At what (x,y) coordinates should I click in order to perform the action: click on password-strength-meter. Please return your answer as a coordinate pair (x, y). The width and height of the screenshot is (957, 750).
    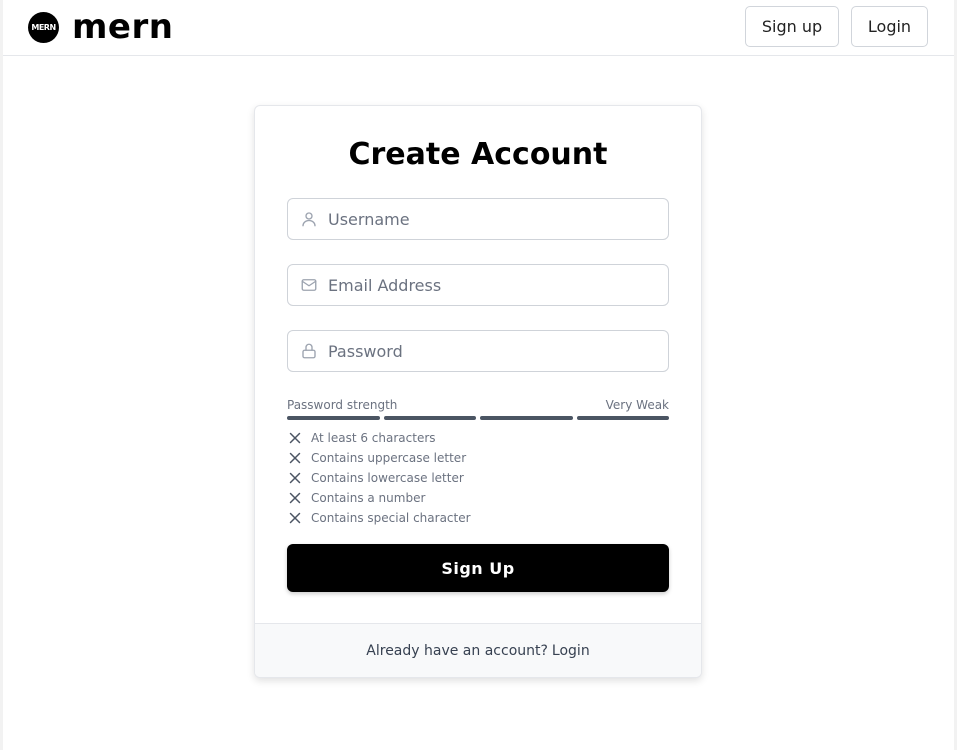
    Looking at the image, I should click on (478, 418).